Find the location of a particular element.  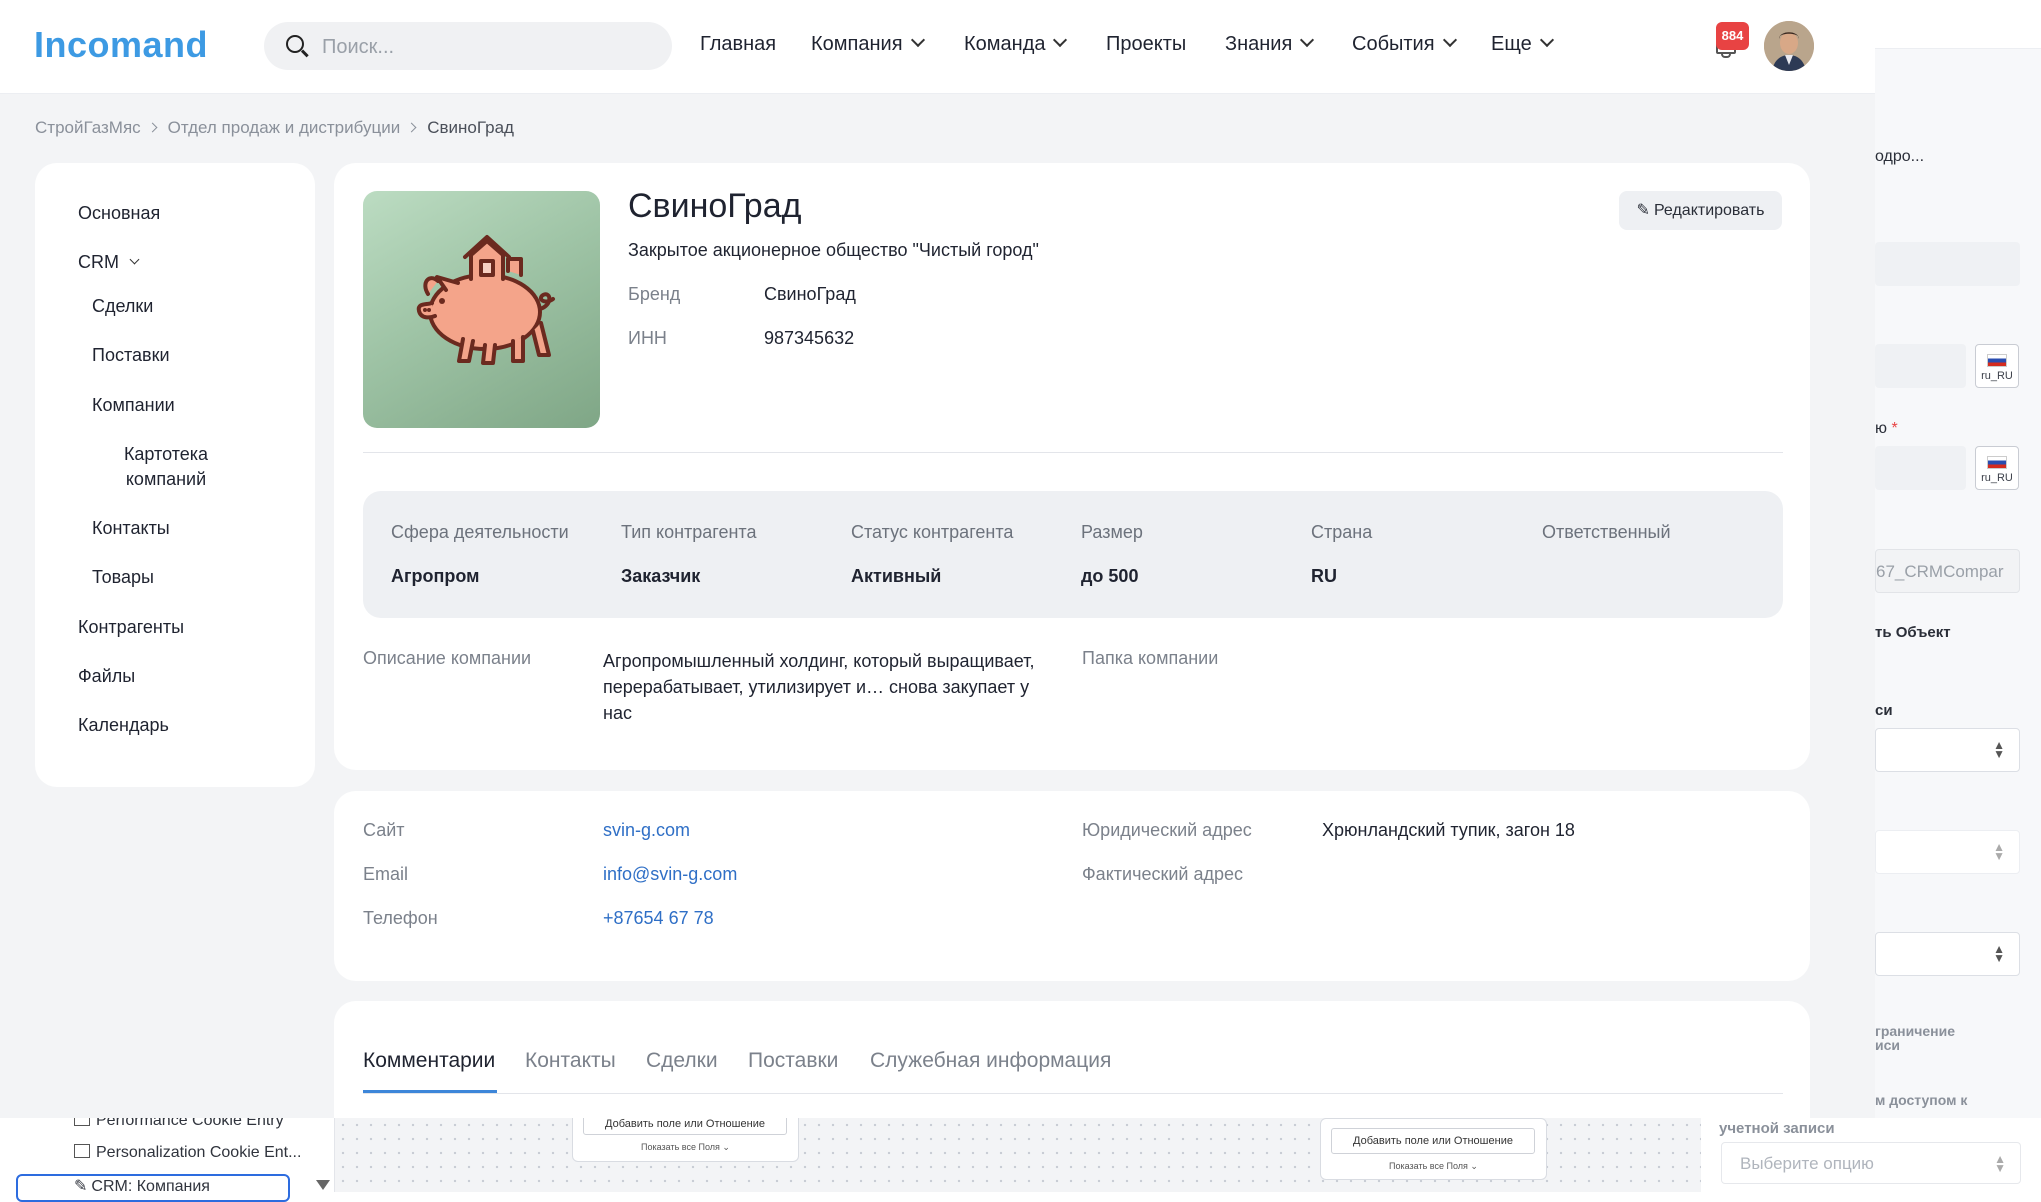

tab-service-info: Служебная информация is located at coordinates (990, 1061).